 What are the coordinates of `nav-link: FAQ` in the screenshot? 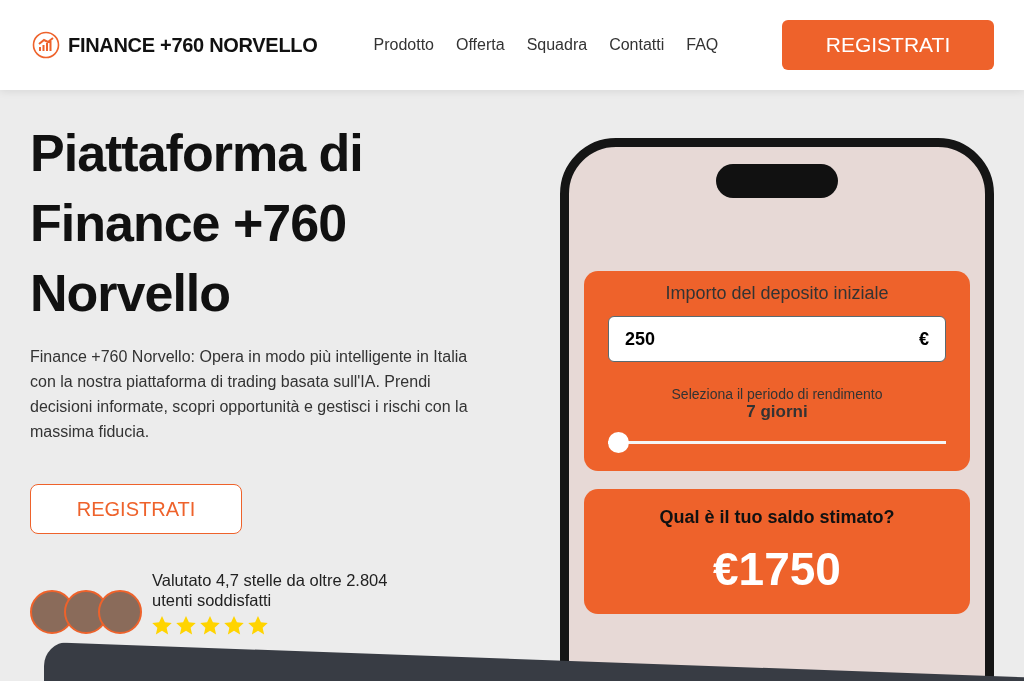 It's located at (702, 45).